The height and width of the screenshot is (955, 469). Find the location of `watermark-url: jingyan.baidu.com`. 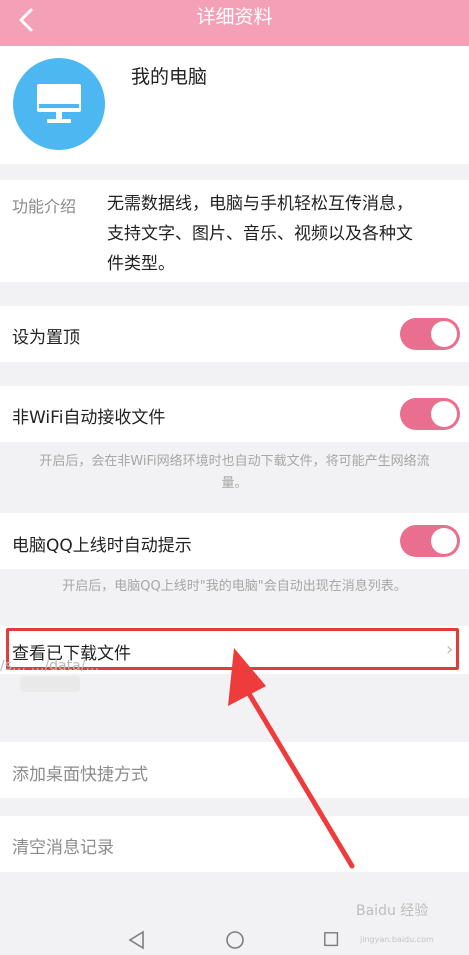

watermark-url: jingyan.baidu.com is located at coordinates (397, 939).